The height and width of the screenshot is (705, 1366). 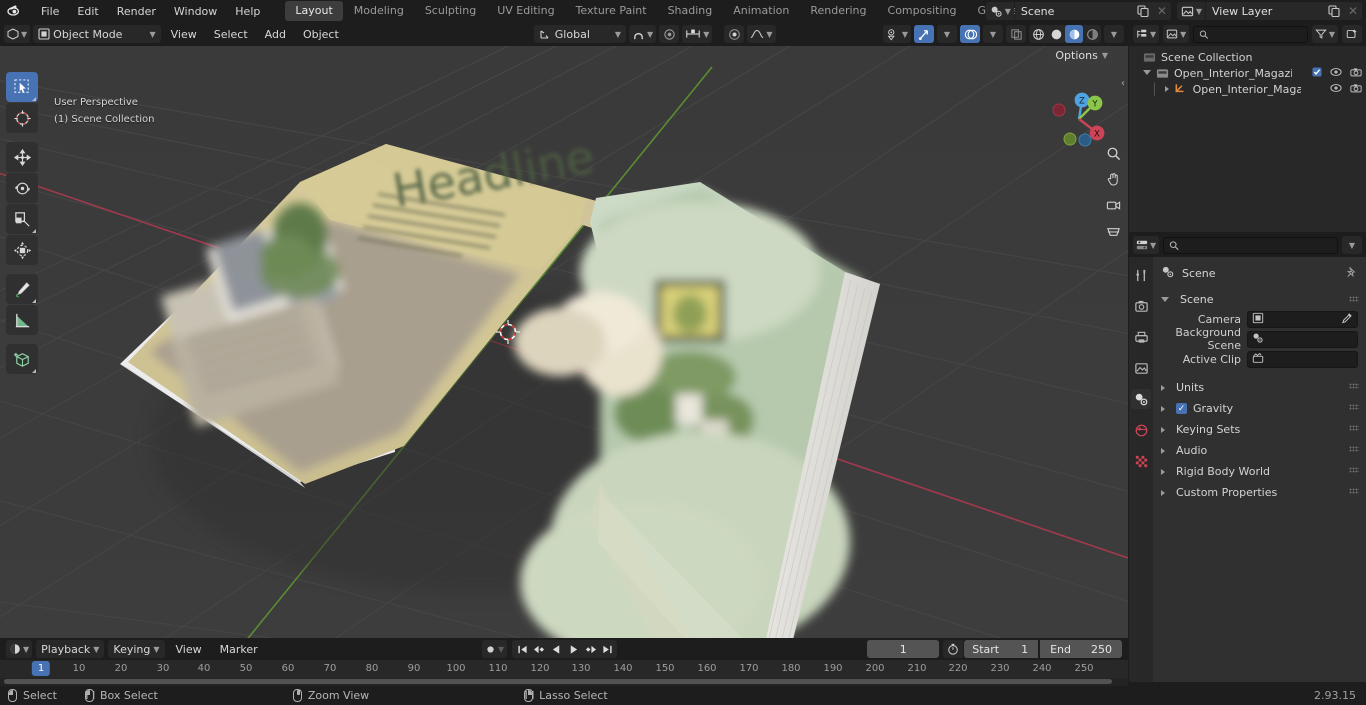 I want to click on jump-to-end-button, so click(x=607, y=649).